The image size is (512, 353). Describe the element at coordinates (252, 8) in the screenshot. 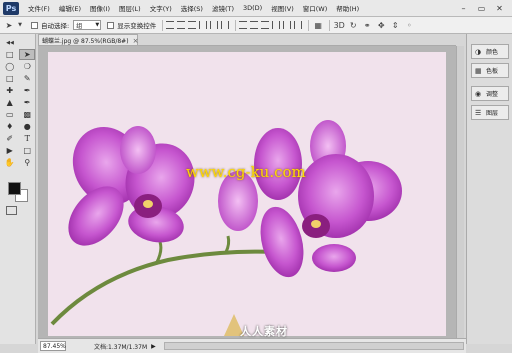

I see `menu-3d: 3D(D)` at that location.